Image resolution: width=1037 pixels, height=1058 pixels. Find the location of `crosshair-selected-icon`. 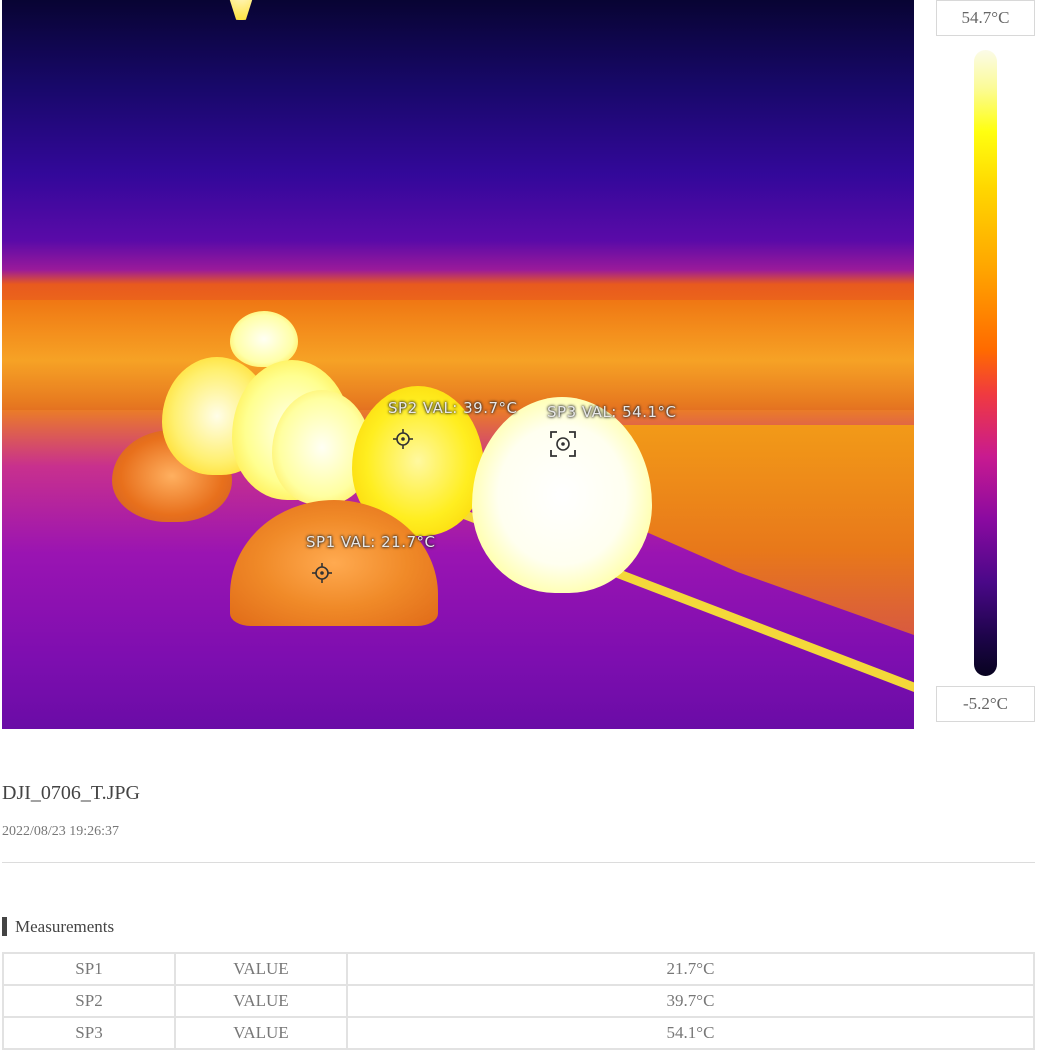

crosshair-selected-icon is located at coordinates (563, 444).